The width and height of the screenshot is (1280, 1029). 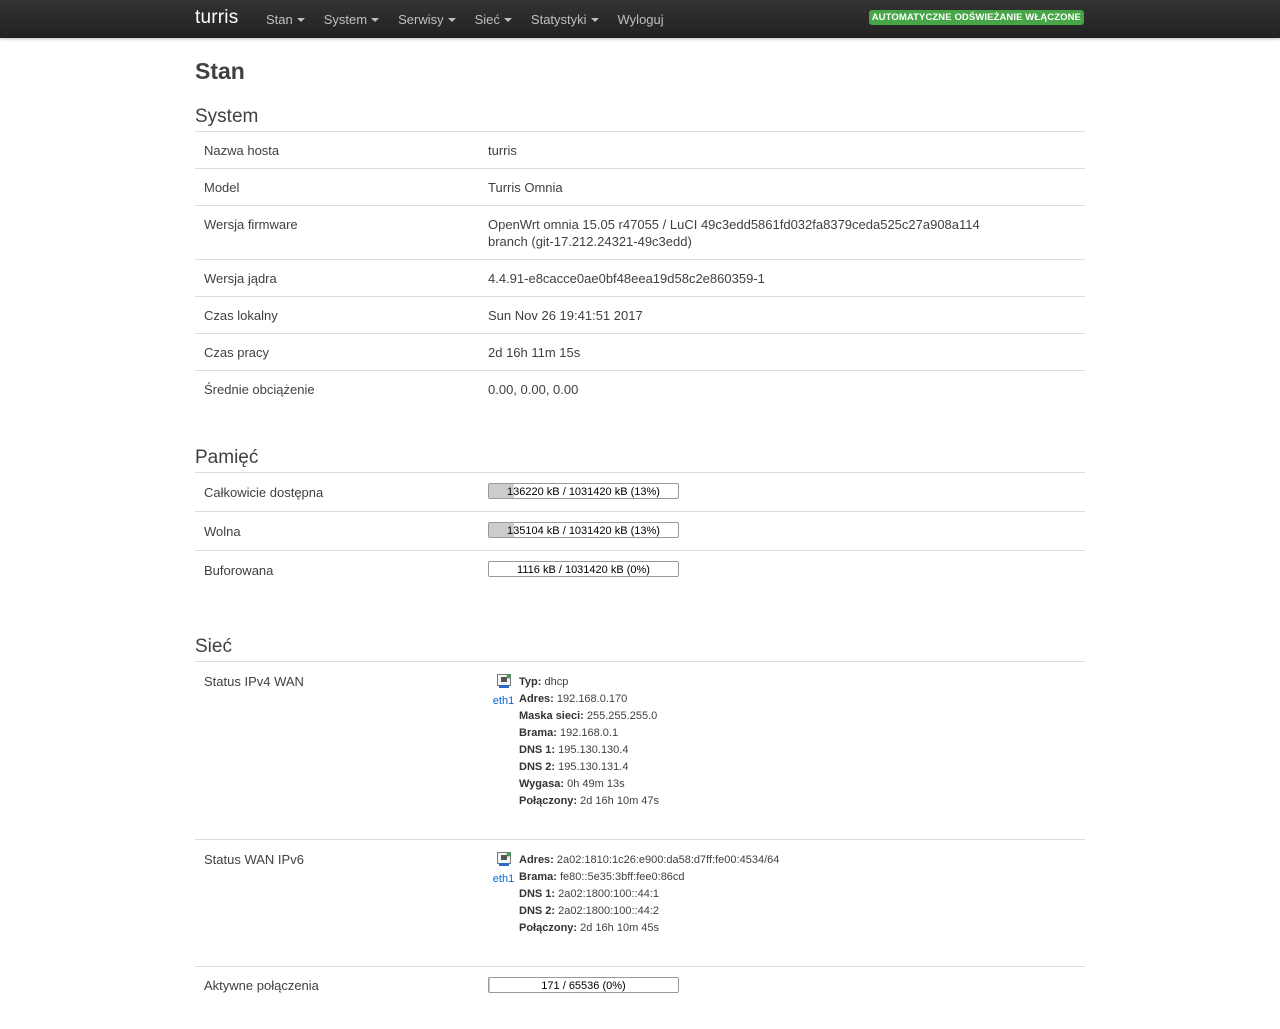 What do you see at coordinates (421, 19) in the screenshot?
I see `menu-label: Serwisy` at bounding box center [421, 19].